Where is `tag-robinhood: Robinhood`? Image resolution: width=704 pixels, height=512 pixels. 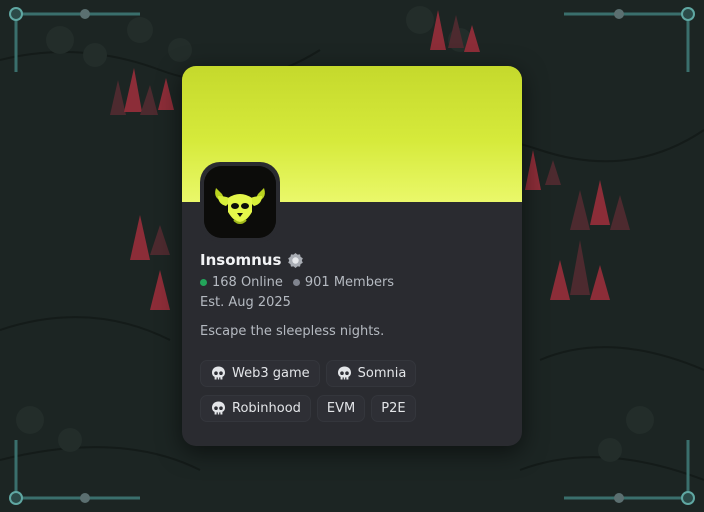 tag-robinhood: Robinhood is located at coordinates (255, 408).